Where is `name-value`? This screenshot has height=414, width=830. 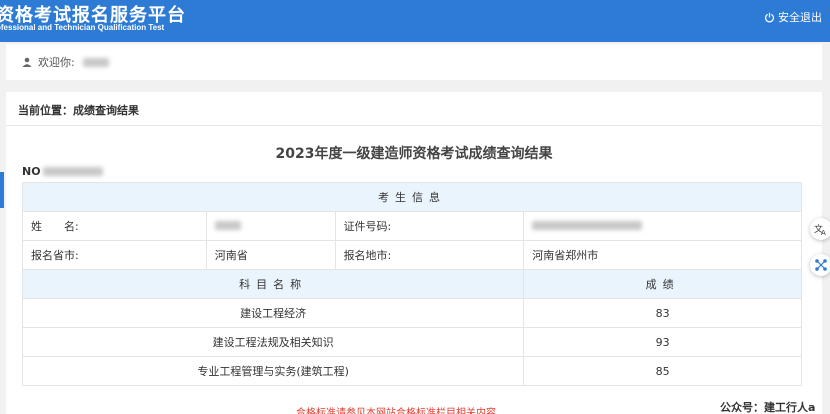
name-value is located at coordinates (270, 226).